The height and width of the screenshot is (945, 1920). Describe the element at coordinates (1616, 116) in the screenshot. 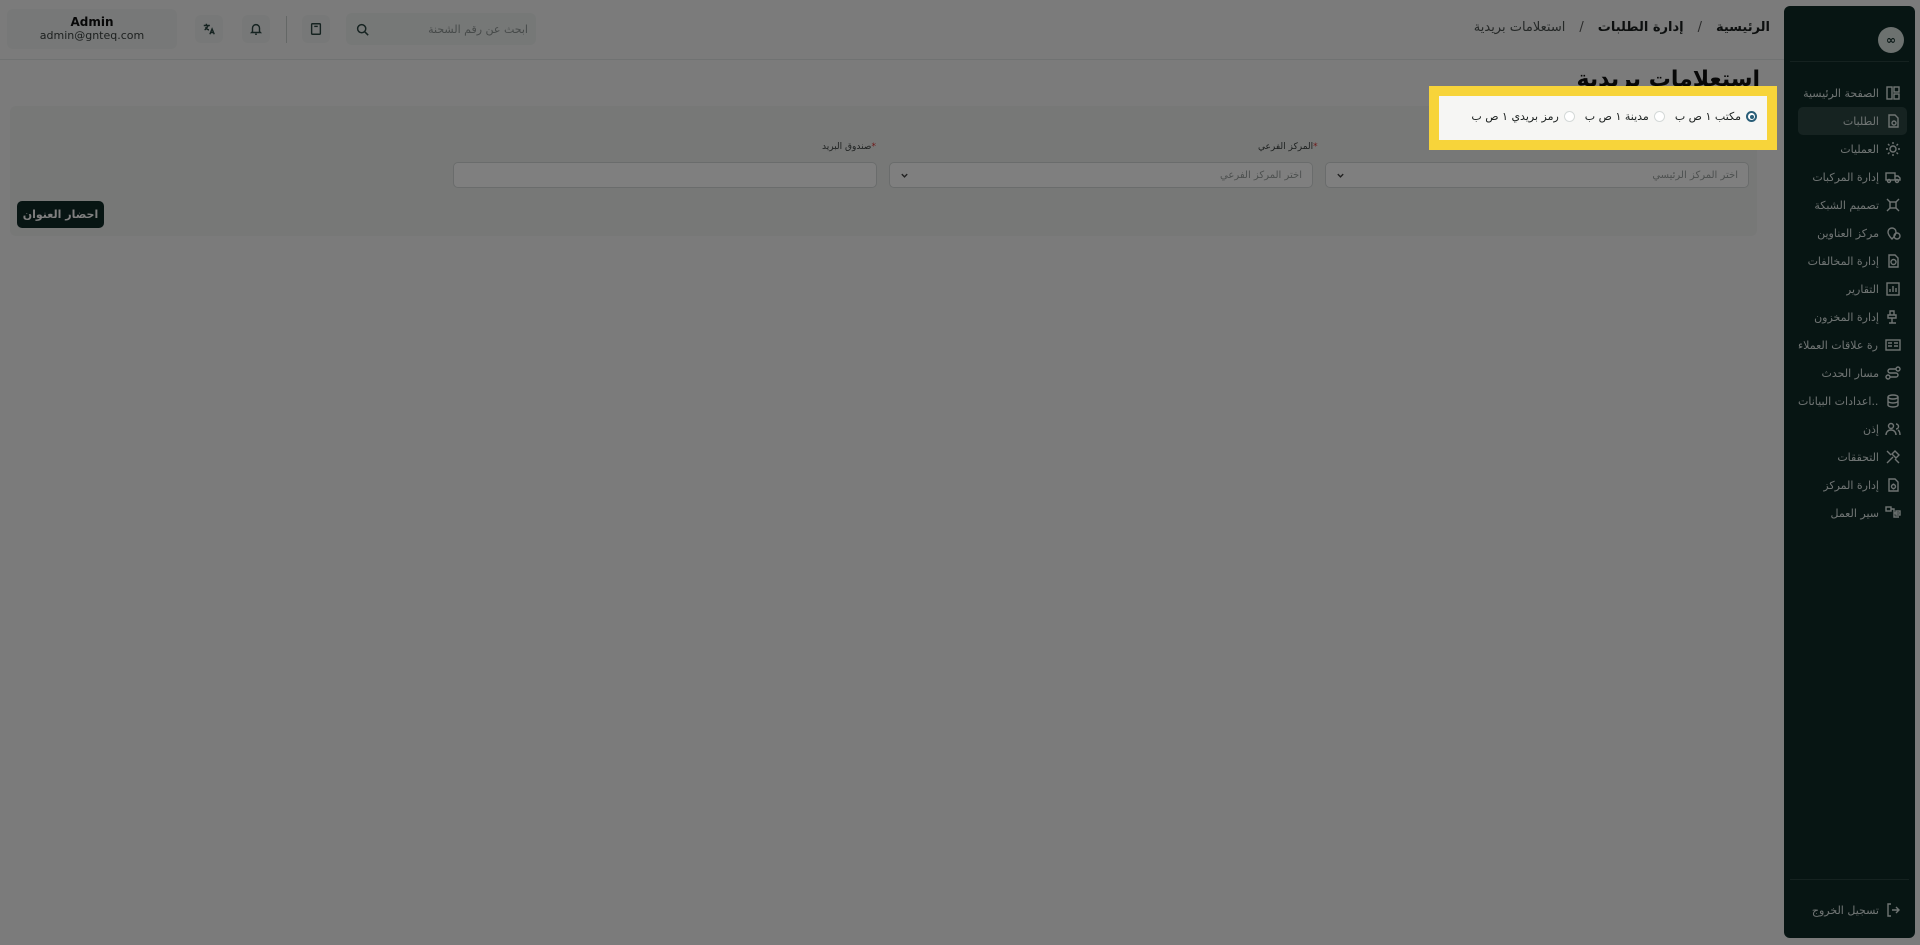

I see `radio-label: مدينة ١ ص ب` at that location.